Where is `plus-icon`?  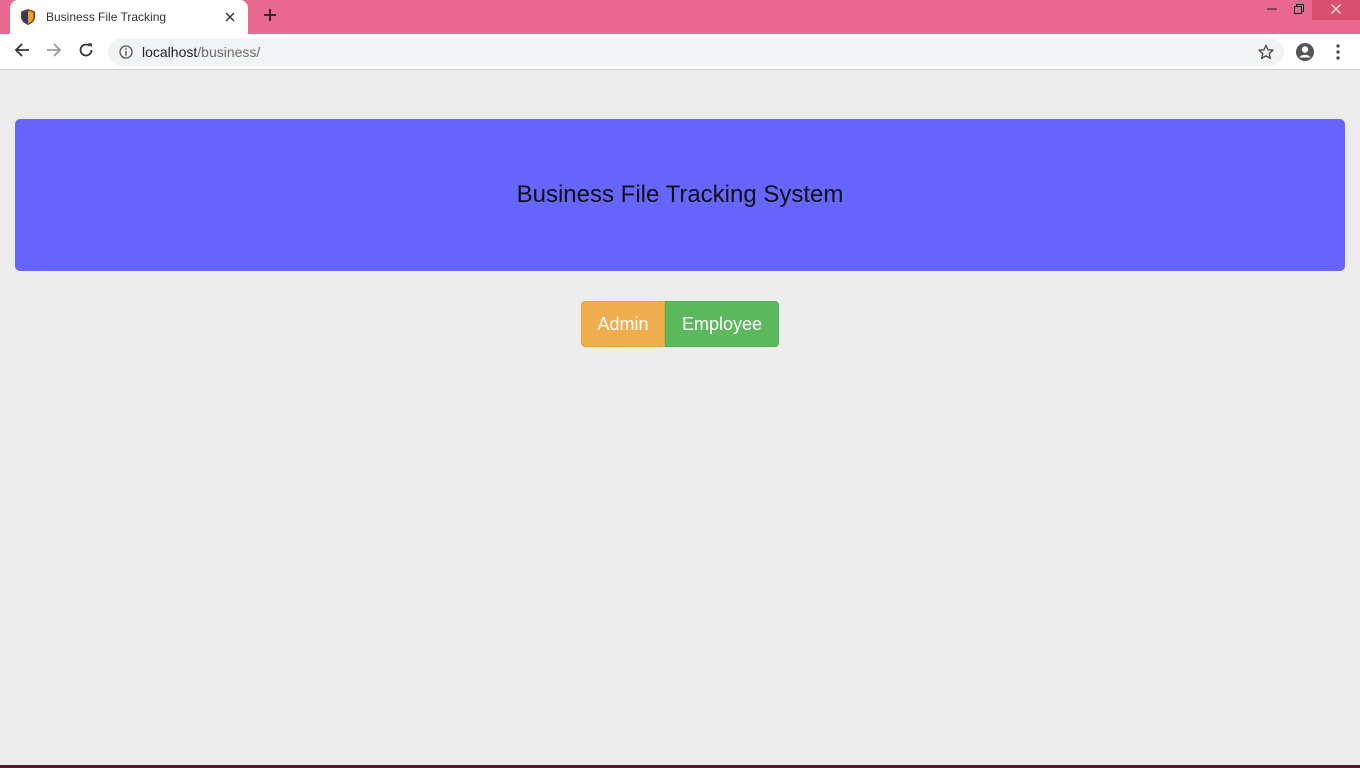
plus-icon is located at coordinates (270, 17).